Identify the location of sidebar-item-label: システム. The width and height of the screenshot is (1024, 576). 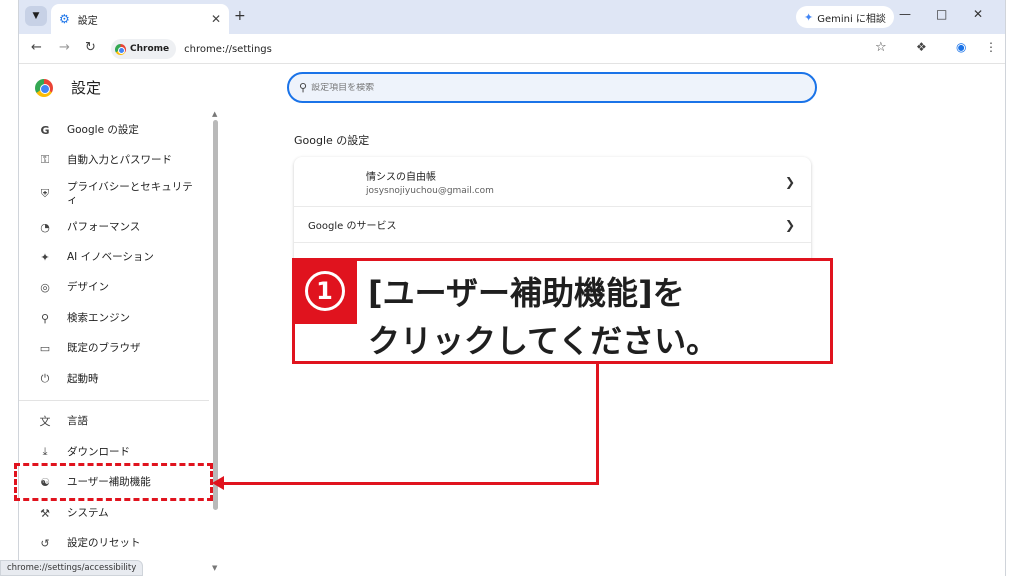
(88, 512).